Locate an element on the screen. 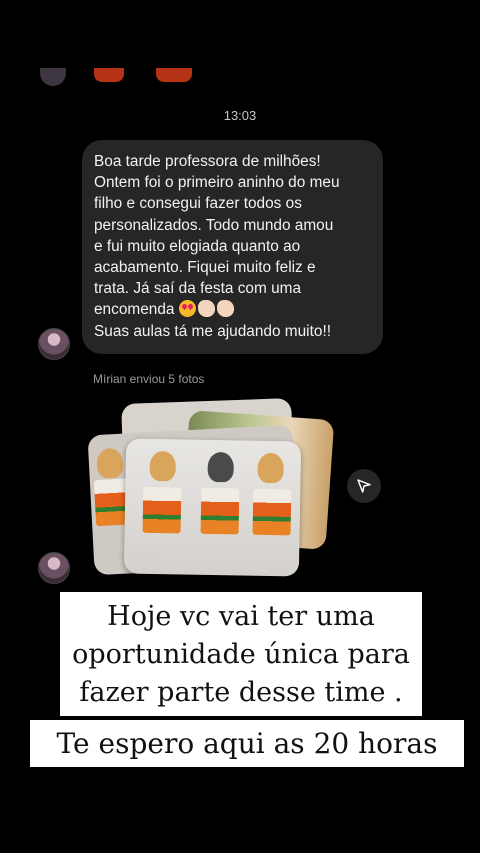 The width and height of the screenshot is (480, 853). offer-line: oportunidade única para is located at coordinates (241, 654).